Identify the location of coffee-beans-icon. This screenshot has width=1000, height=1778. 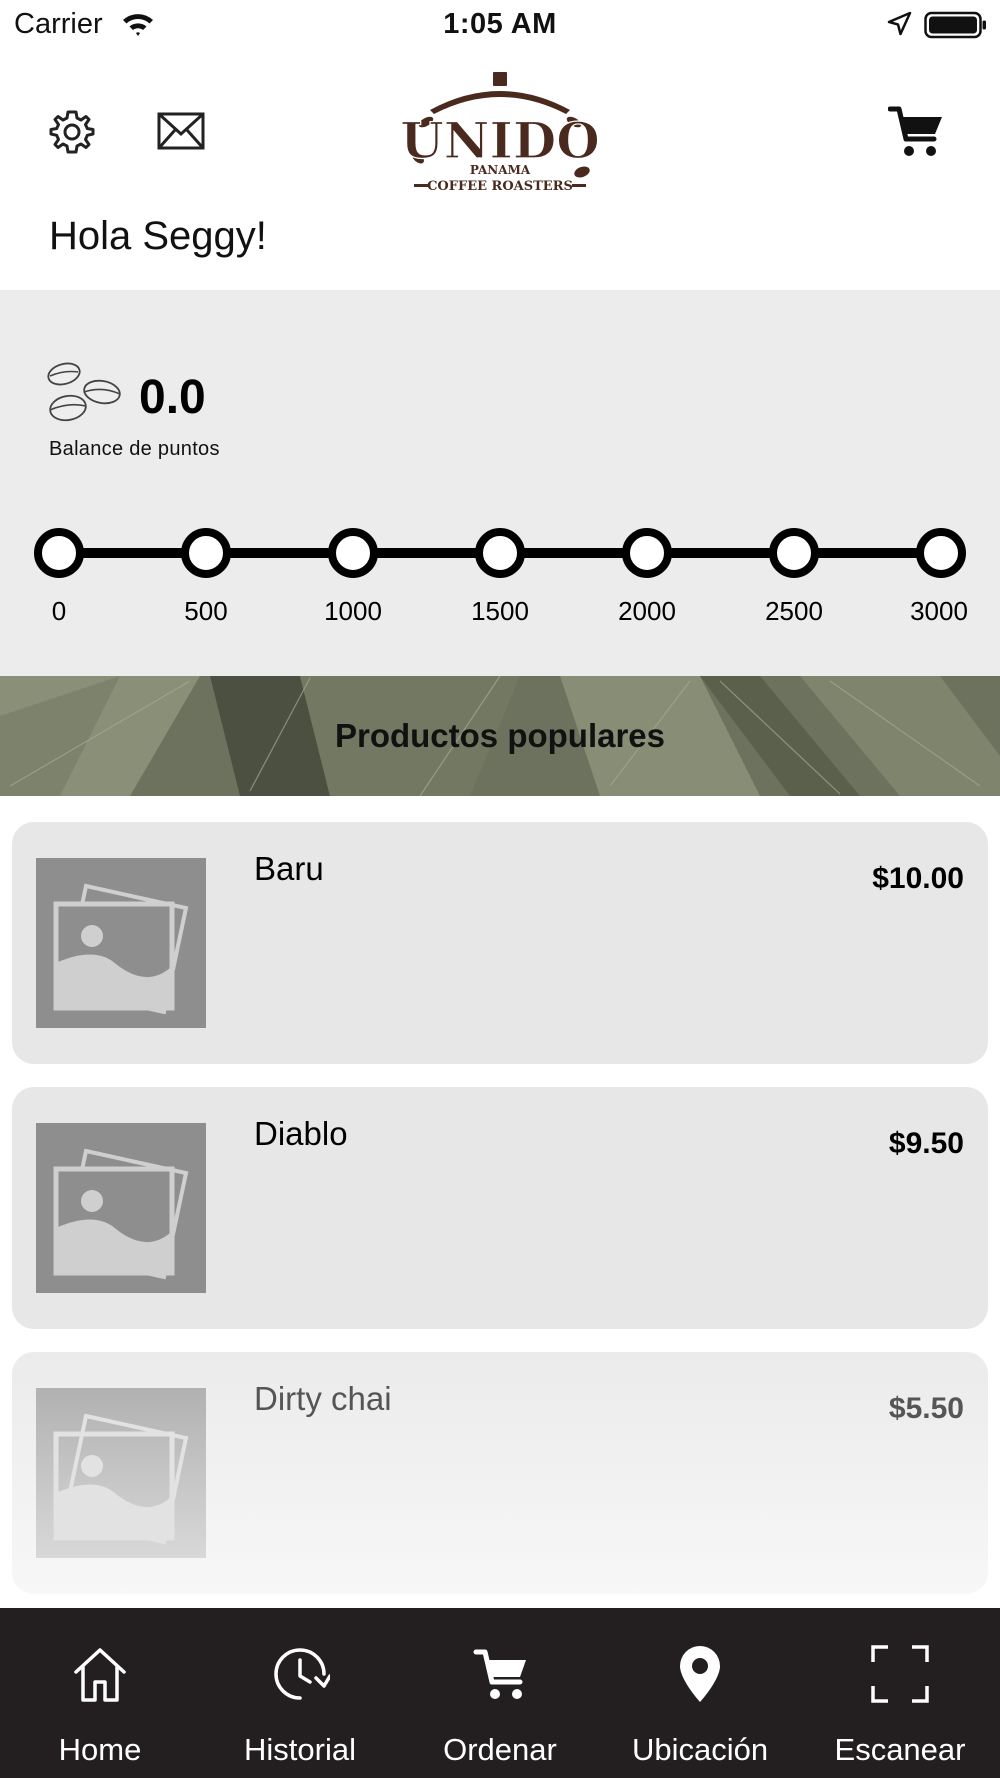
(84, 392).